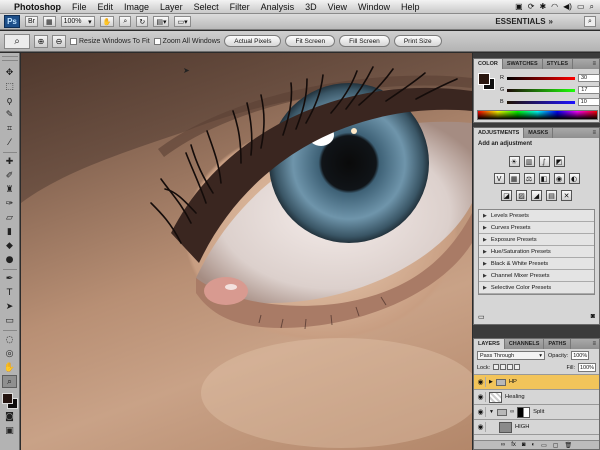  Describe the element at coordinates (7, 398) in the screenshot. I see `foreground-color-swatch` at that location.